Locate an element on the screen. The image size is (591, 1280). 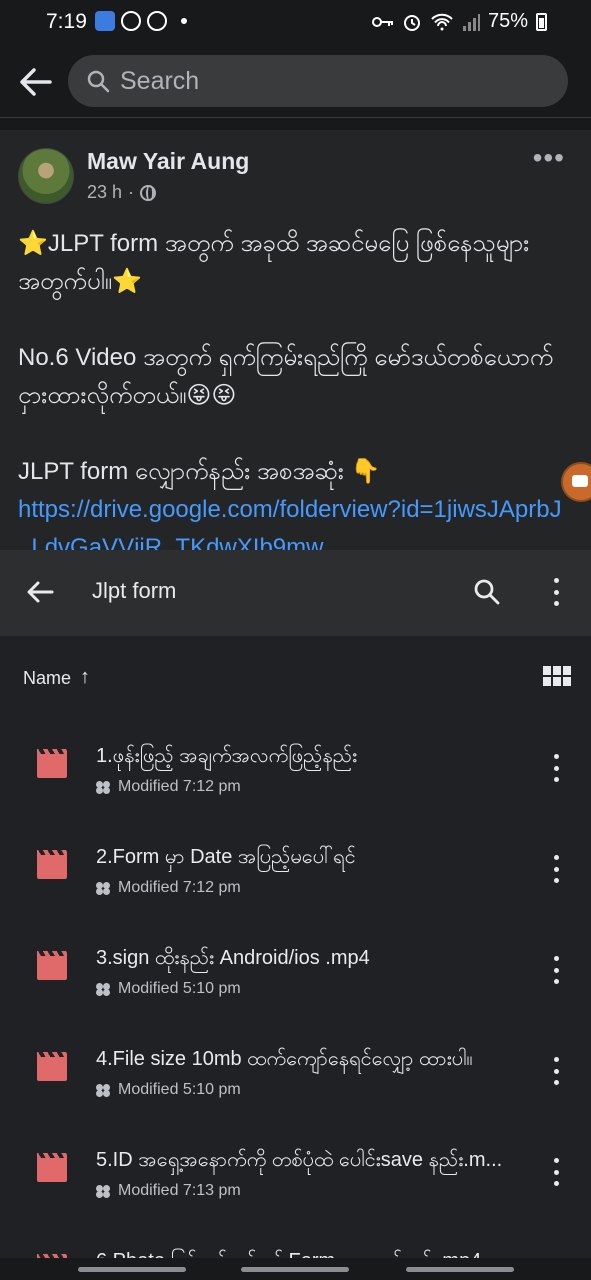
post-paragraph: JLPT form လျှောက်နည်း အစအဆုံး 👇 is located at coordinates (199, 471).